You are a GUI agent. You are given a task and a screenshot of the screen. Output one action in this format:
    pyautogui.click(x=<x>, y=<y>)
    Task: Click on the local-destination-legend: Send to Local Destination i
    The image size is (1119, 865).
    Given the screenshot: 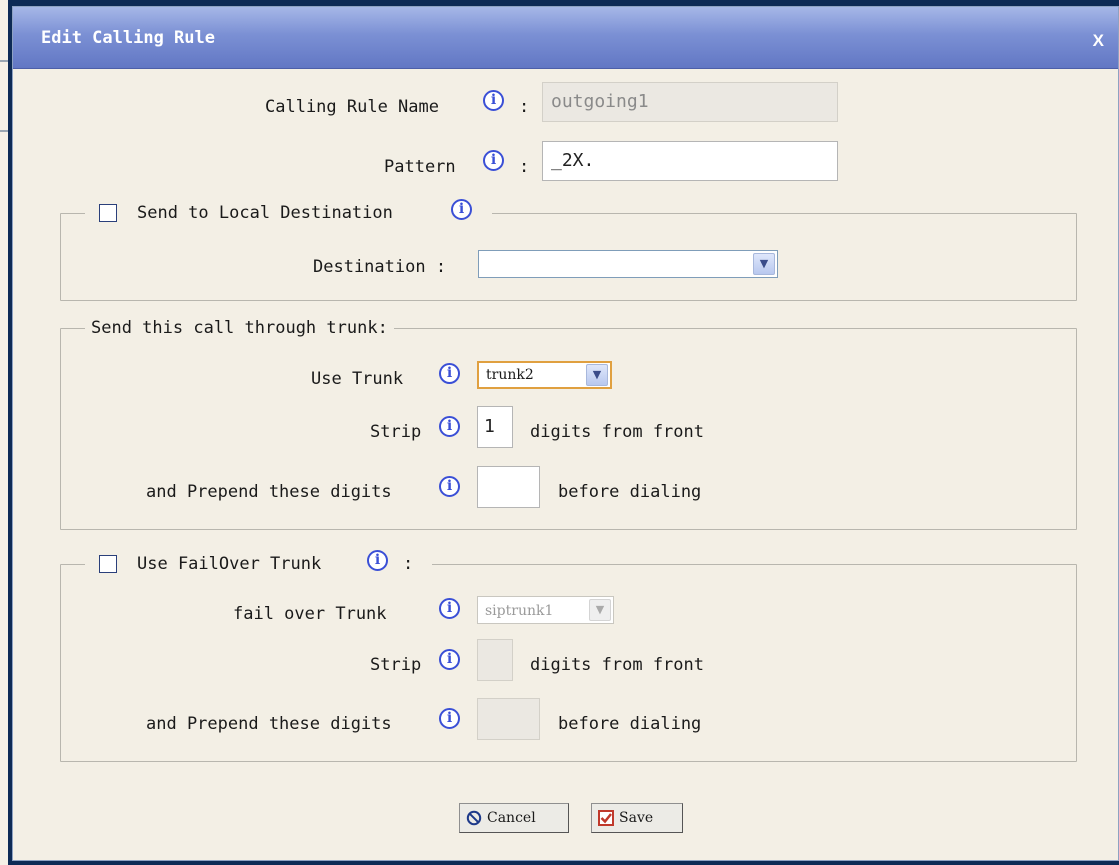 What is the action you would take?
    pyautogui.click(x=288, y=212)
    